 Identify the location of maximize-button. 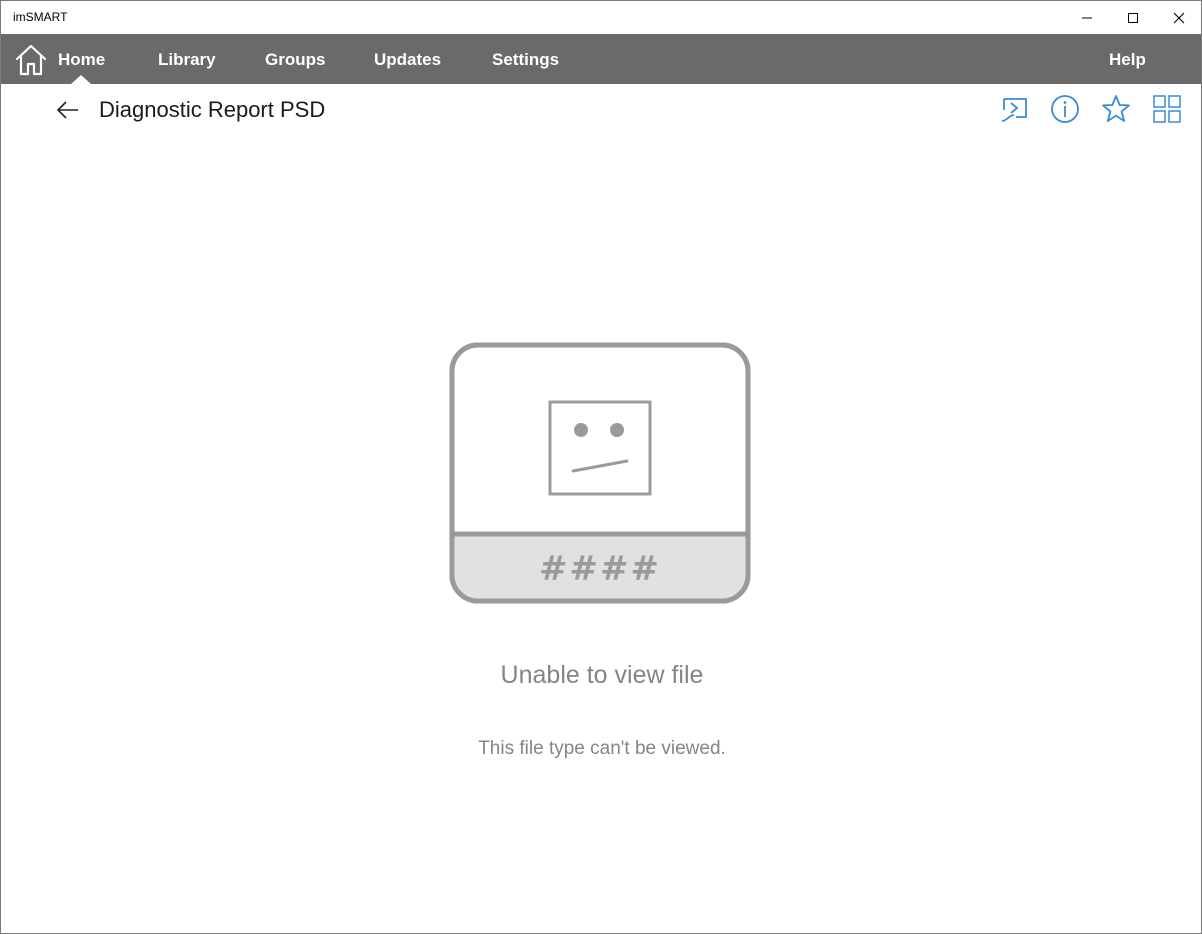
(1133, 17).